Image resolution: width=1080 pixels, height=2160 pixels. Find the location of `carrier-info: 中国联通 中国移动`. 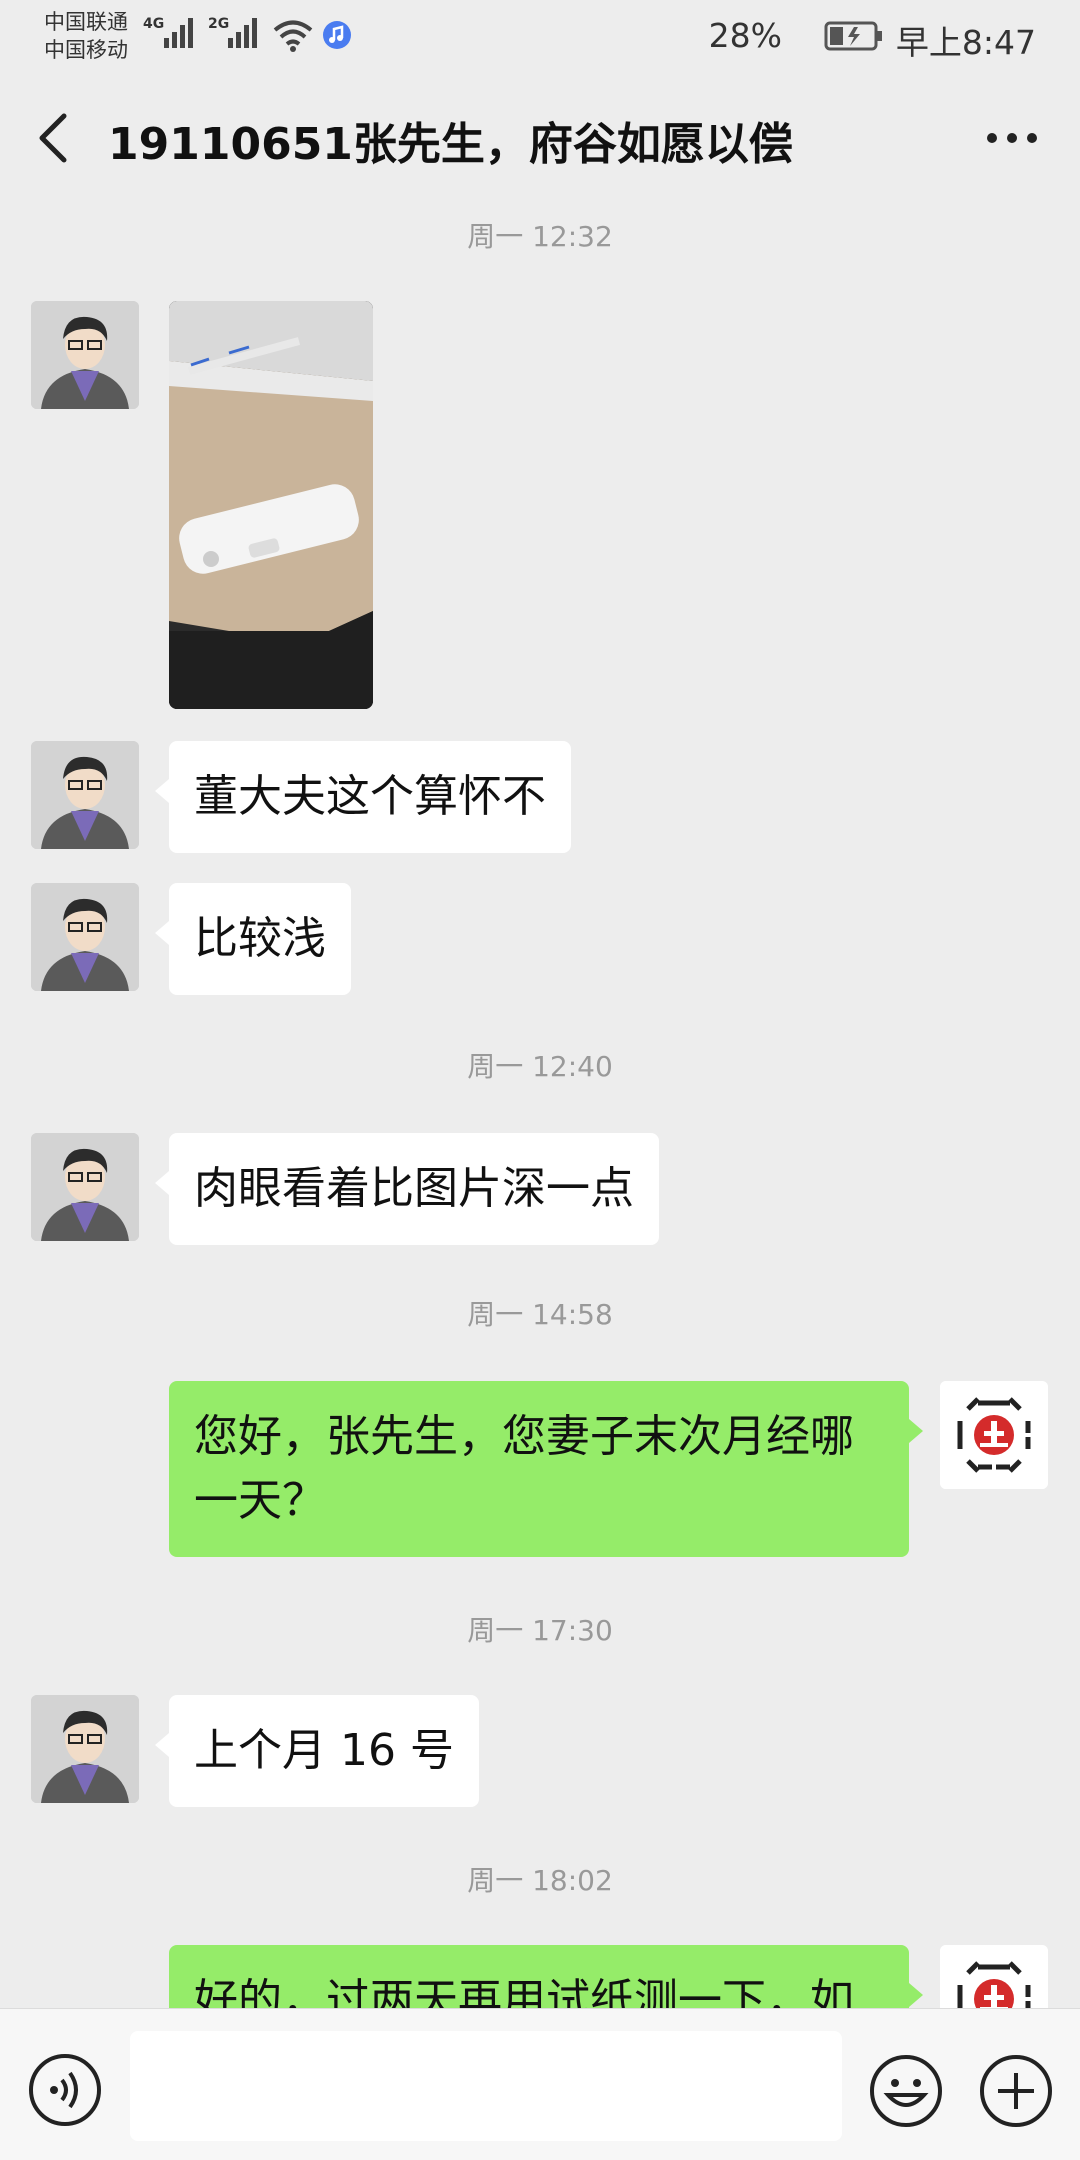

carrier-info: 中国联通 中国移动 is located at coordinates (86, 36).